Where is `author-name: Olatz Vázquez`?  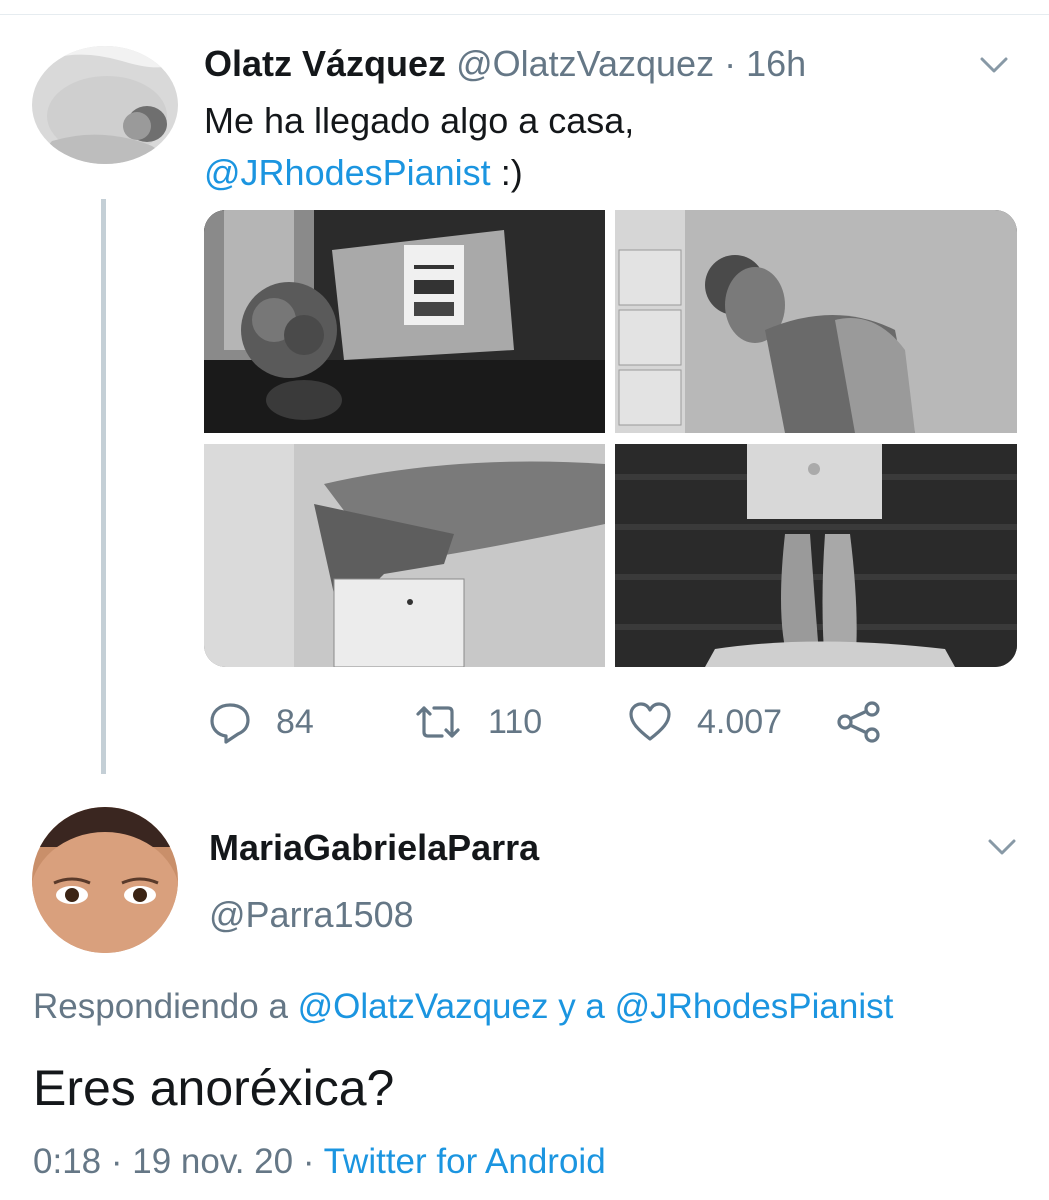 author-name: Olatz Vázquez is located at coordinates (325, 63).